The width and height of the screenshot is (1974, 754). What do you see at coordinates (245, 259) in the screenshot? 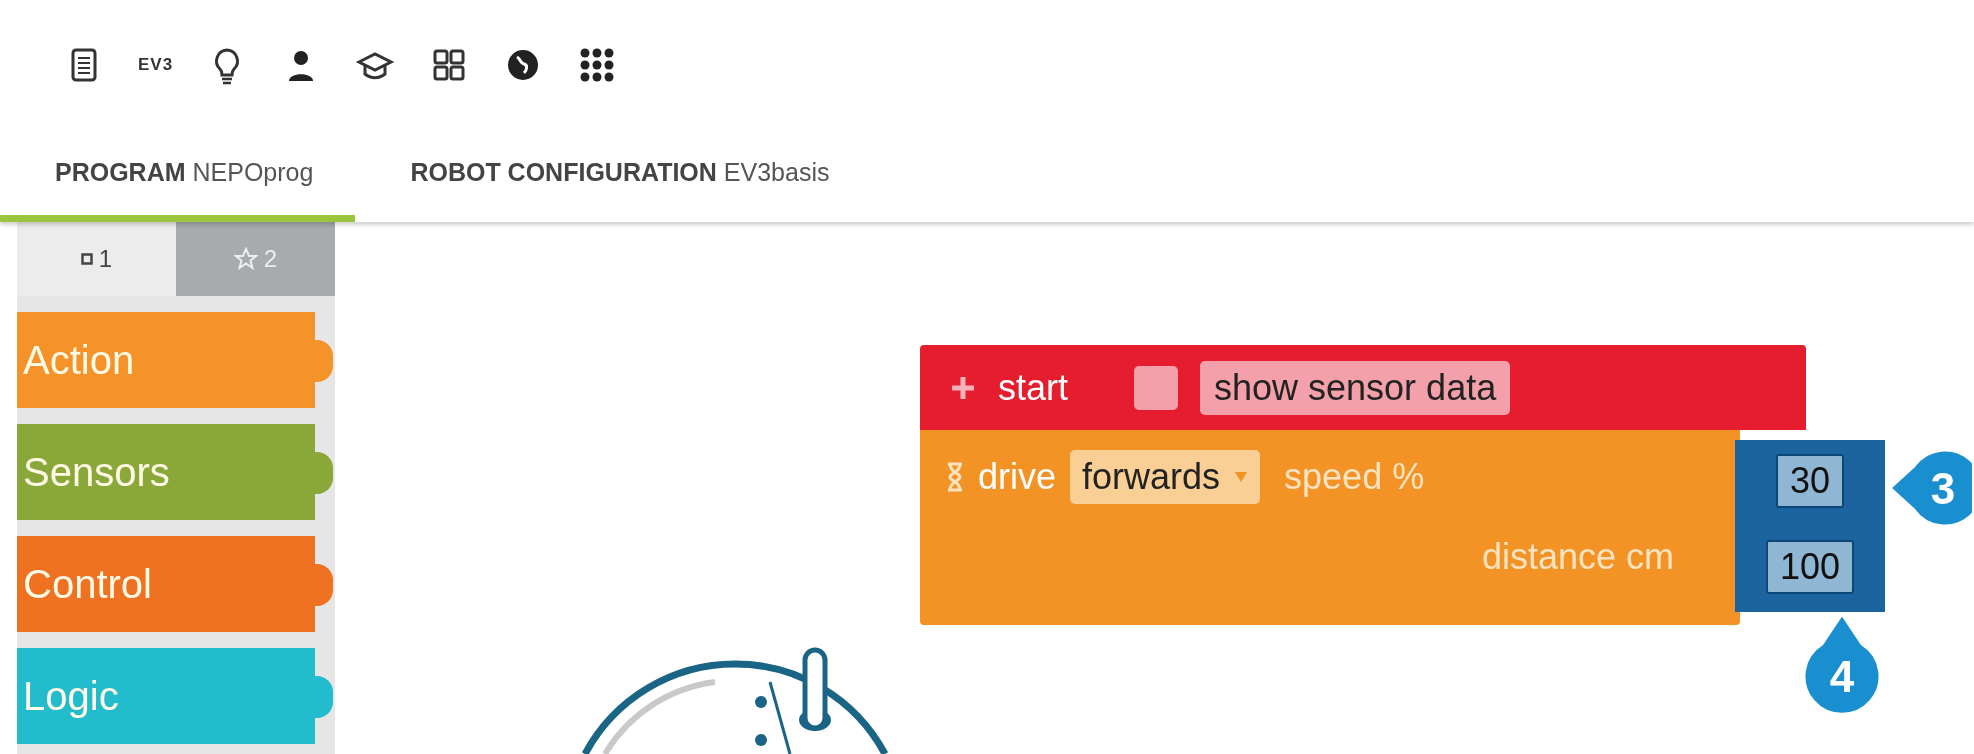
I see `star-icon` at bounding box center [245, 259].